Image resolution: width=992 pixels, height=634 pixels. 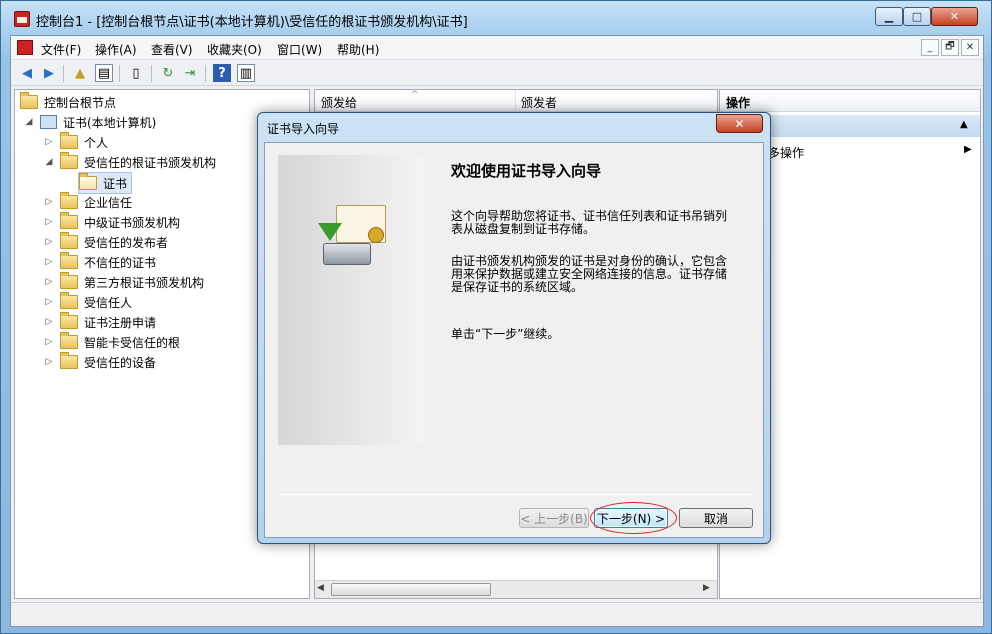 I want to click on tree-item-trusted-publishers: ▷ 受信任的发布者, so click(x=106, y=242).